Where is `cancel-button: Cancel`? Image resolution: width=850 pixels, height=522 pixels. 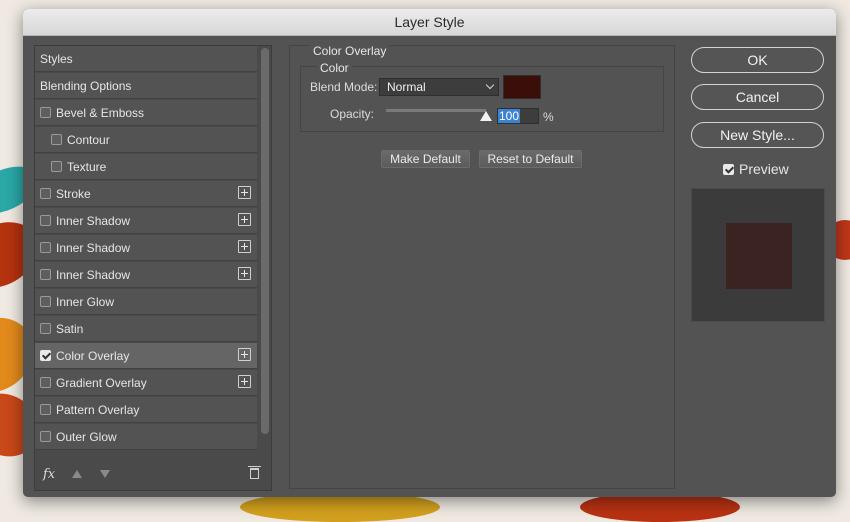 cancel-button: Cancel is located at coordinates (757, 97).